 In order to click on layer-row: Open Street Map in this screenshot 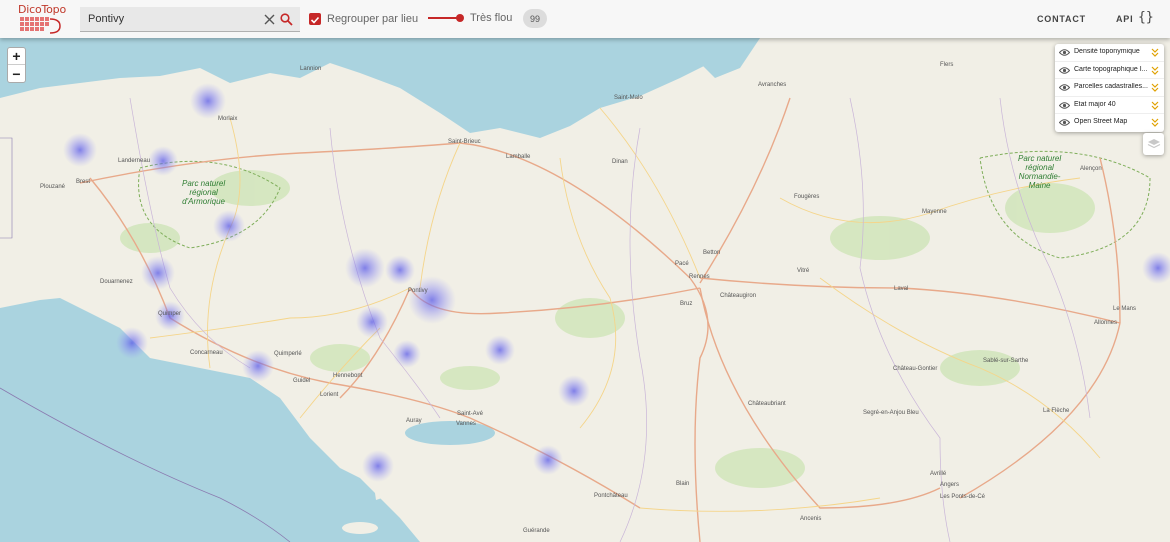, I will do `click(1109, 123)`.